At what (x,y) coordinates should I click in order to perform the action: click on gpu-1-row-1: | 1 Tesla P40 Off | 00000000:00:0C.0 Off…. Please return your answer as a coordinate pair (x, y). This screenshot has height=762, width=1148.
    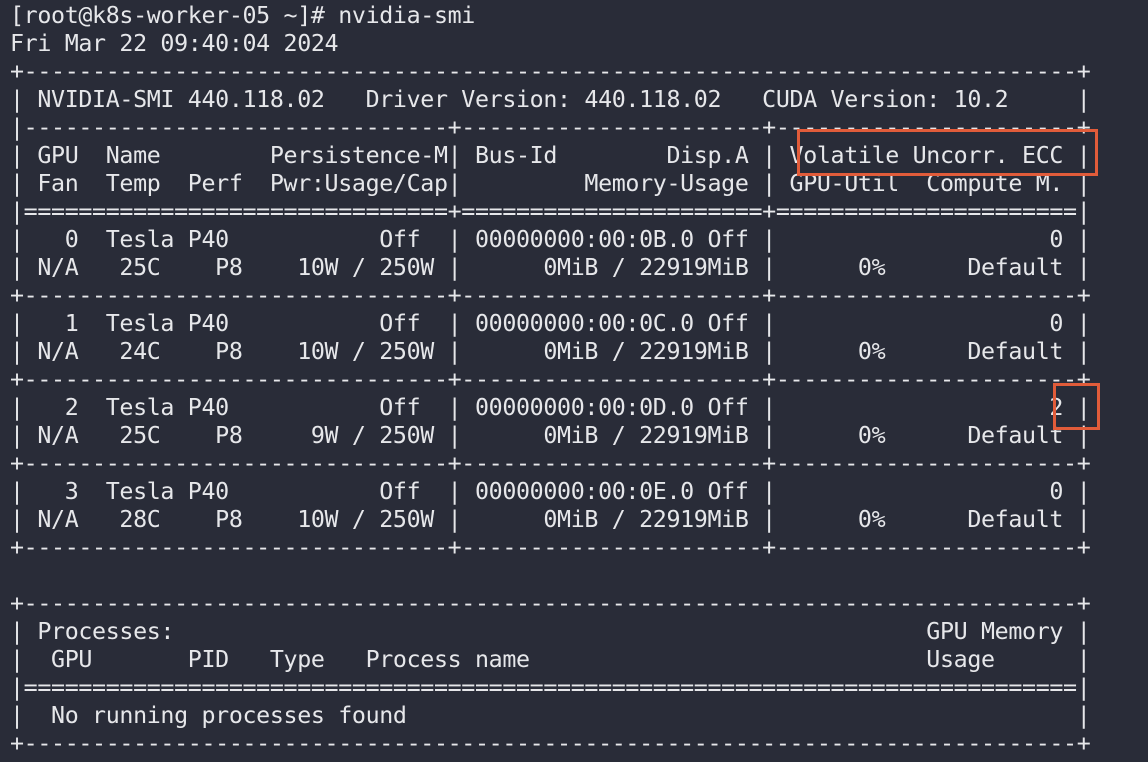
    Looking at the image, I should click on (550, 323).